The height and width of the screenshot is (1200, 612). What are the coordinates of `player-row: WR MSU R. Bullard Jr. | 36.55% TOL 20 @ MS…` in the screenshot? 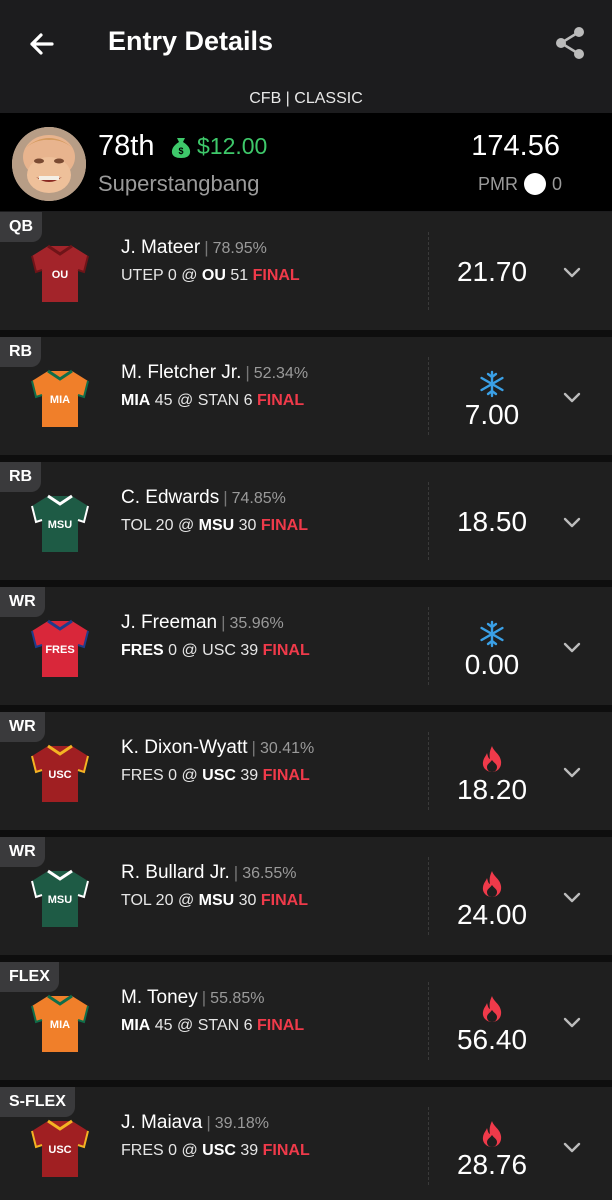 It's located at (306, 896).